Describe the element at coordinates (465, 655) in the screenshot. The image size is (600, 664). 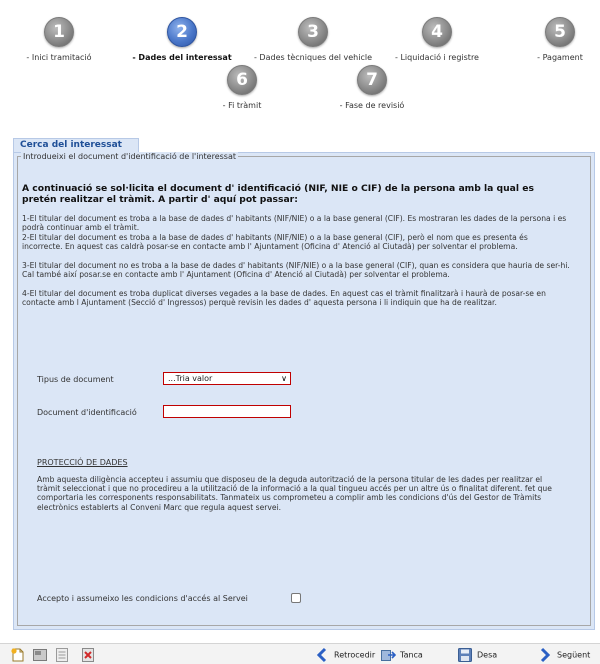
I see `save-disk-icon` at that location.